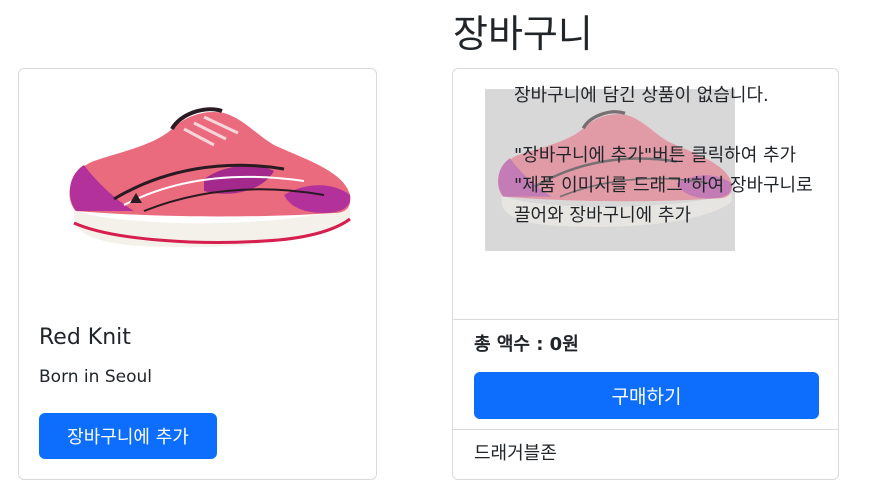 Image resolution: width=874 pixels, height=504 pixels. Describe the element at coordinates (641, 95) in the screenshot. I see `empty-message-line: 장바구니에 담긴 상품이 없습니다.` at that location.